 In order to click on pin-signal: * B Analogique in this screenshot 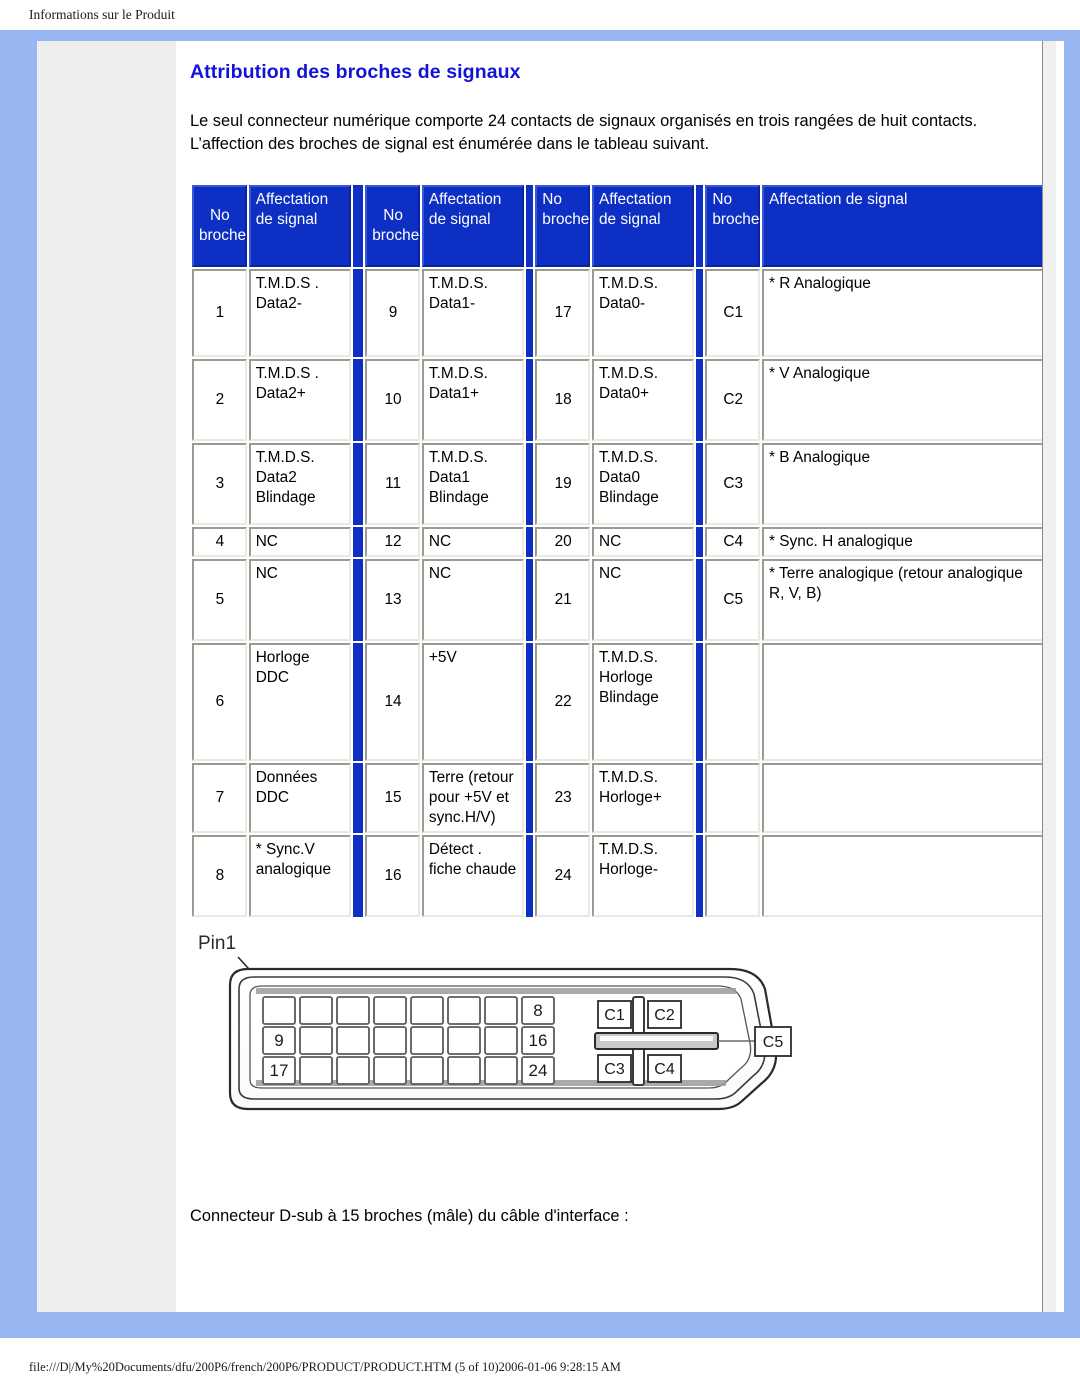, I will do `click(903, 483)`.